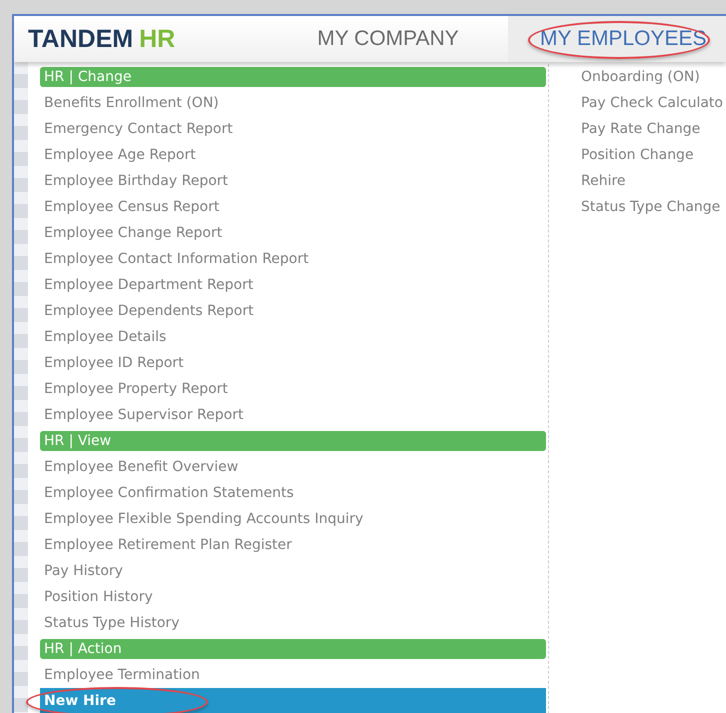  What do you see at coordinates (293, 623) in the screenshot?
I see `menu-item: Status Type History` at bounding box center [293, 623].